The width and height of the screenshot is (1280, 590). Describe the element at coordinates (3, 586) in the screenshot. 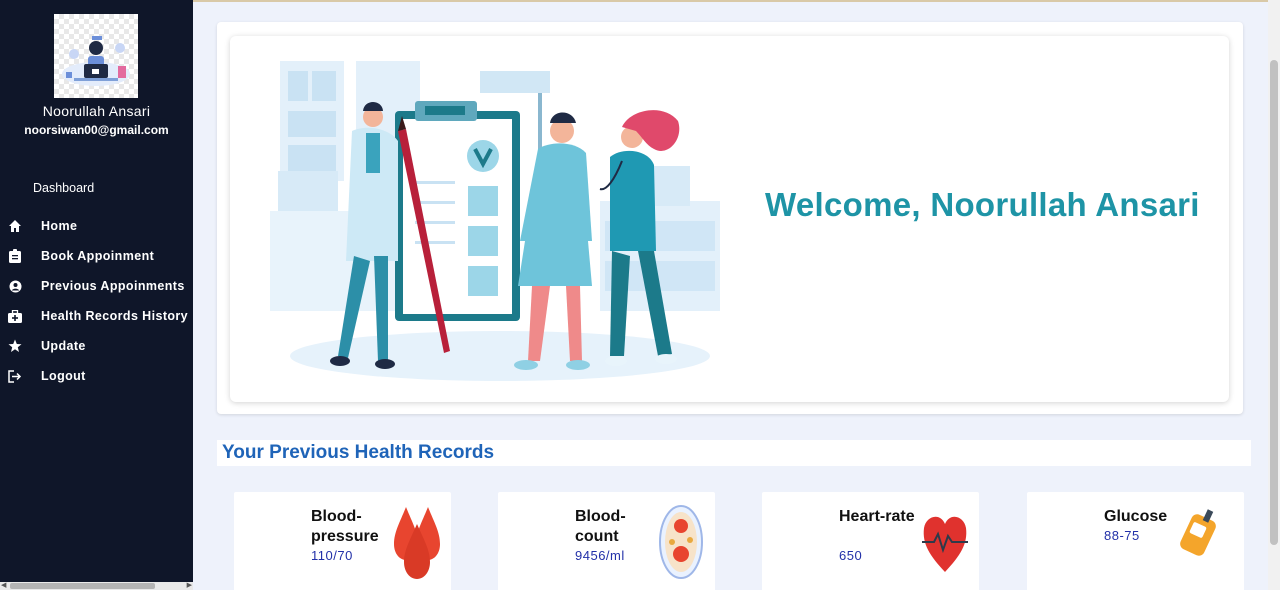

I see `scroll-left-arrow-icon: ◀` at that location.